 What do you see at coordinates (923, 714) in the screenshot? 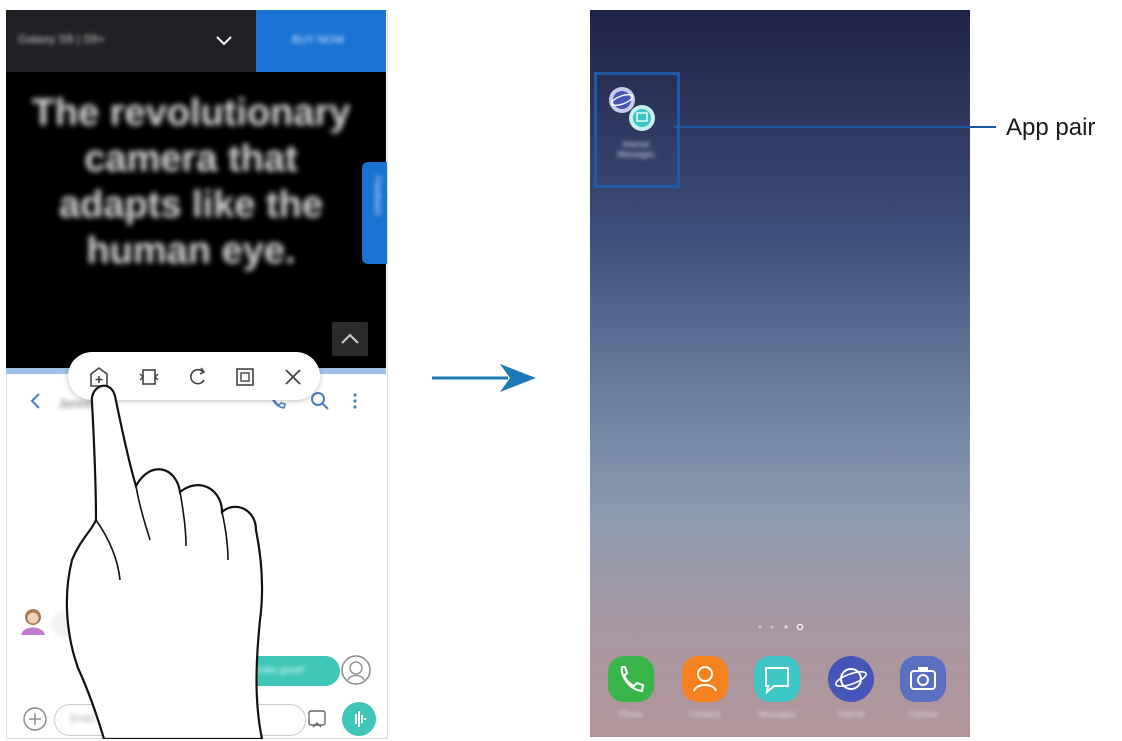
I see `dock-label-camera: Camera` at bounding box center [923, 714].